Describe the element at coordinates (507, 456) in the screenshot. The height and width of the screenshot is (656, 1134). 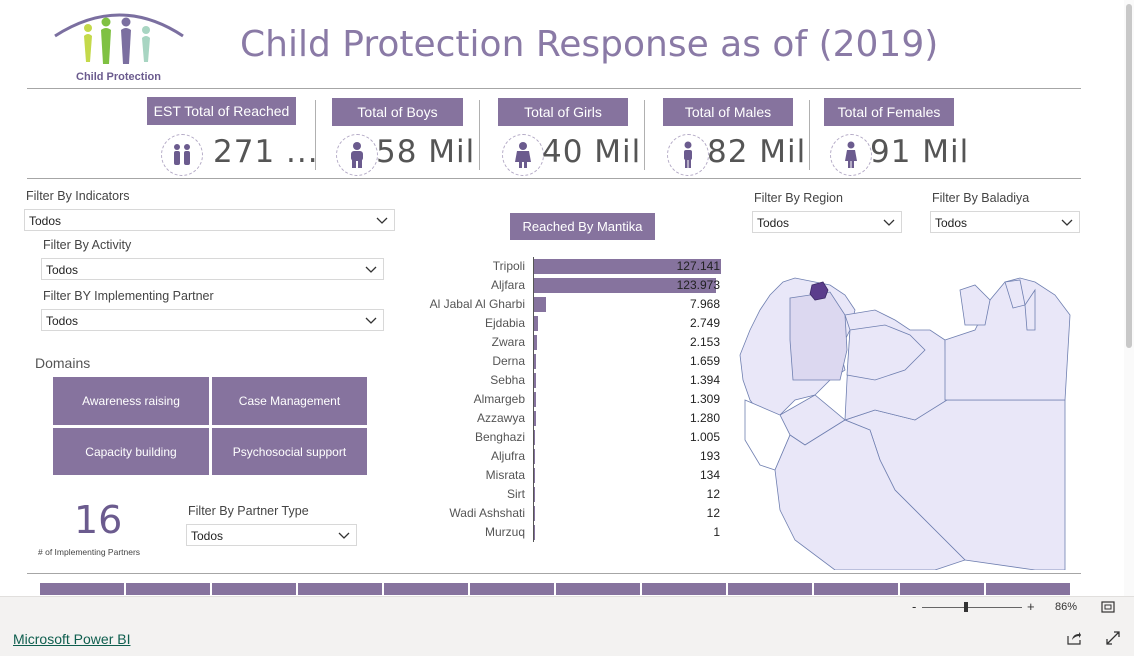
I see `bar-category-label: Aljufra` at that location.